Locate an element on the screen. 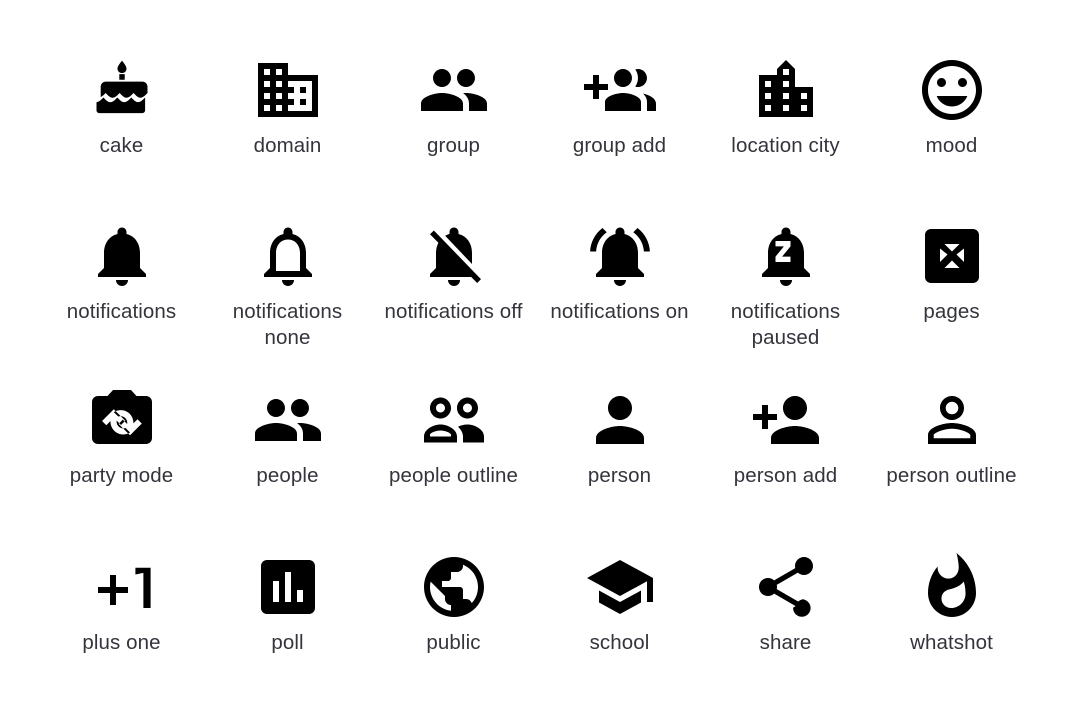 The height and width of the screenshot is (721, 1073). icon-label: domain is located at coordinates (287, 145).